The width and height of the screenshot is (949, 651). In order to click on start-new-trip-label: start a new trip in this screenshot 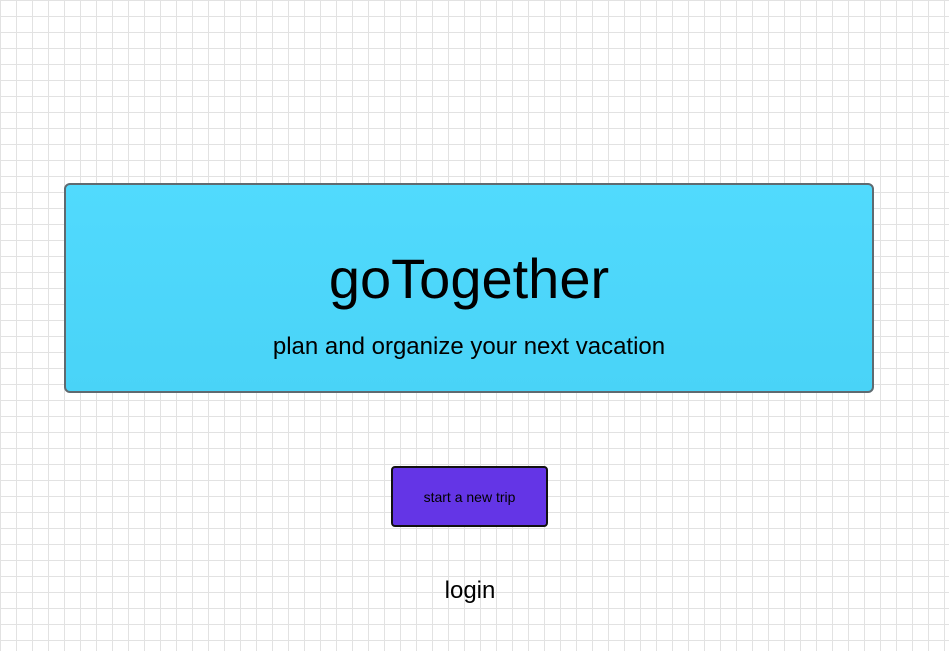, I will do `click(469, 496)`.